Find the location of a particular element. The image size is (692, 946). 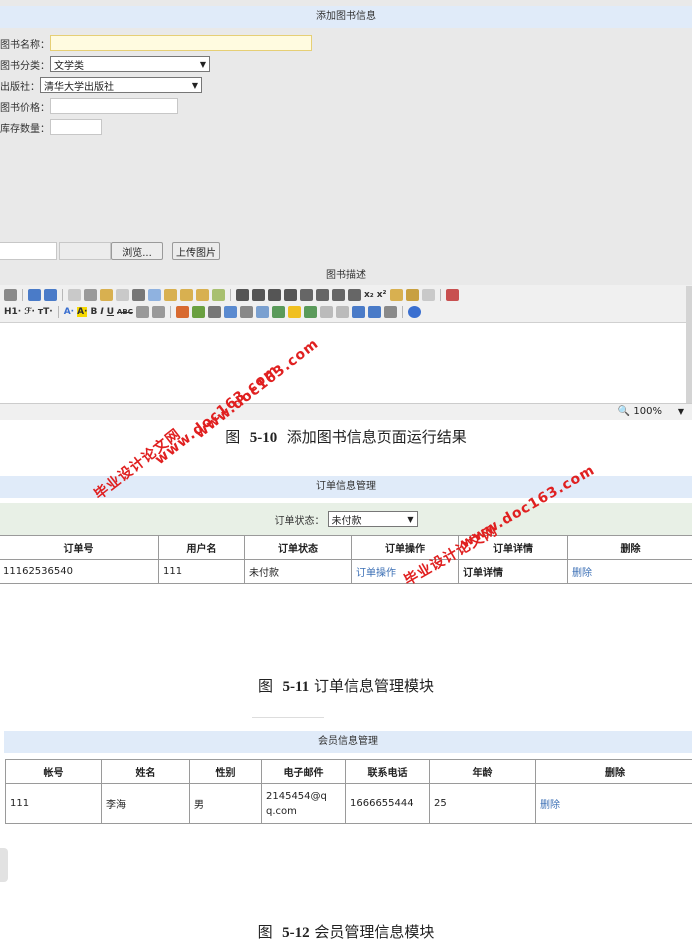

file-path-box is located at coordinates (85, 251).